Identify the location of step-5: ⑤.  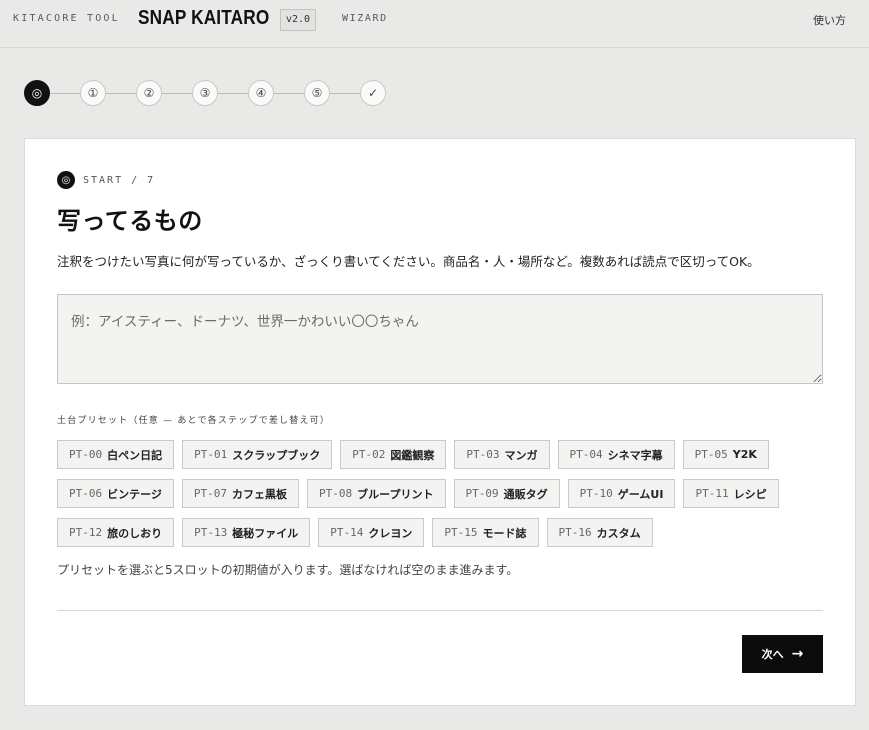
(317, 93).